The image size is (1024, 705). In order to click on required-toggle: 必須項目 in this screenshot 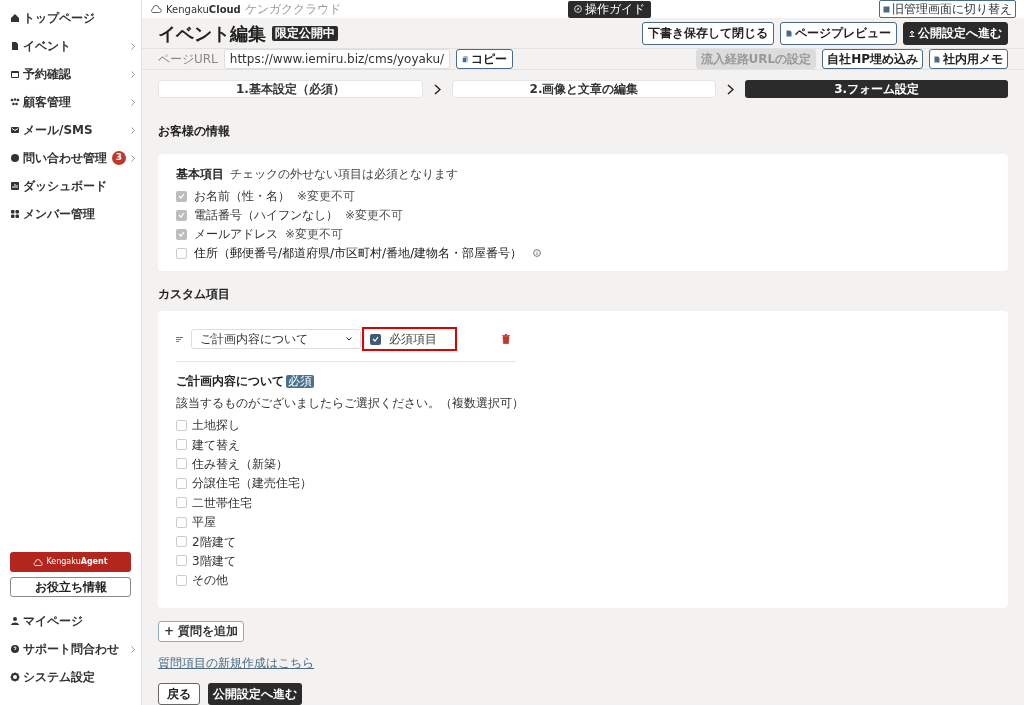, I will do `click(409, 339)`.